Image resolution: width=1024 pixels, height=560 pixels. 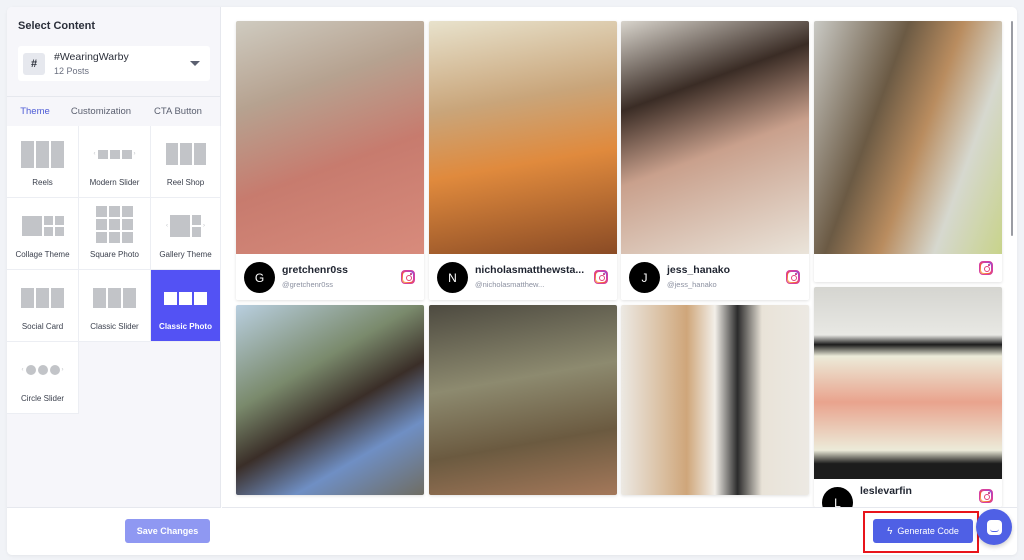 What do you see at coordinates (452, 277) in the screenshot?
I see `avatar: N` at bounding box center [452, 277].